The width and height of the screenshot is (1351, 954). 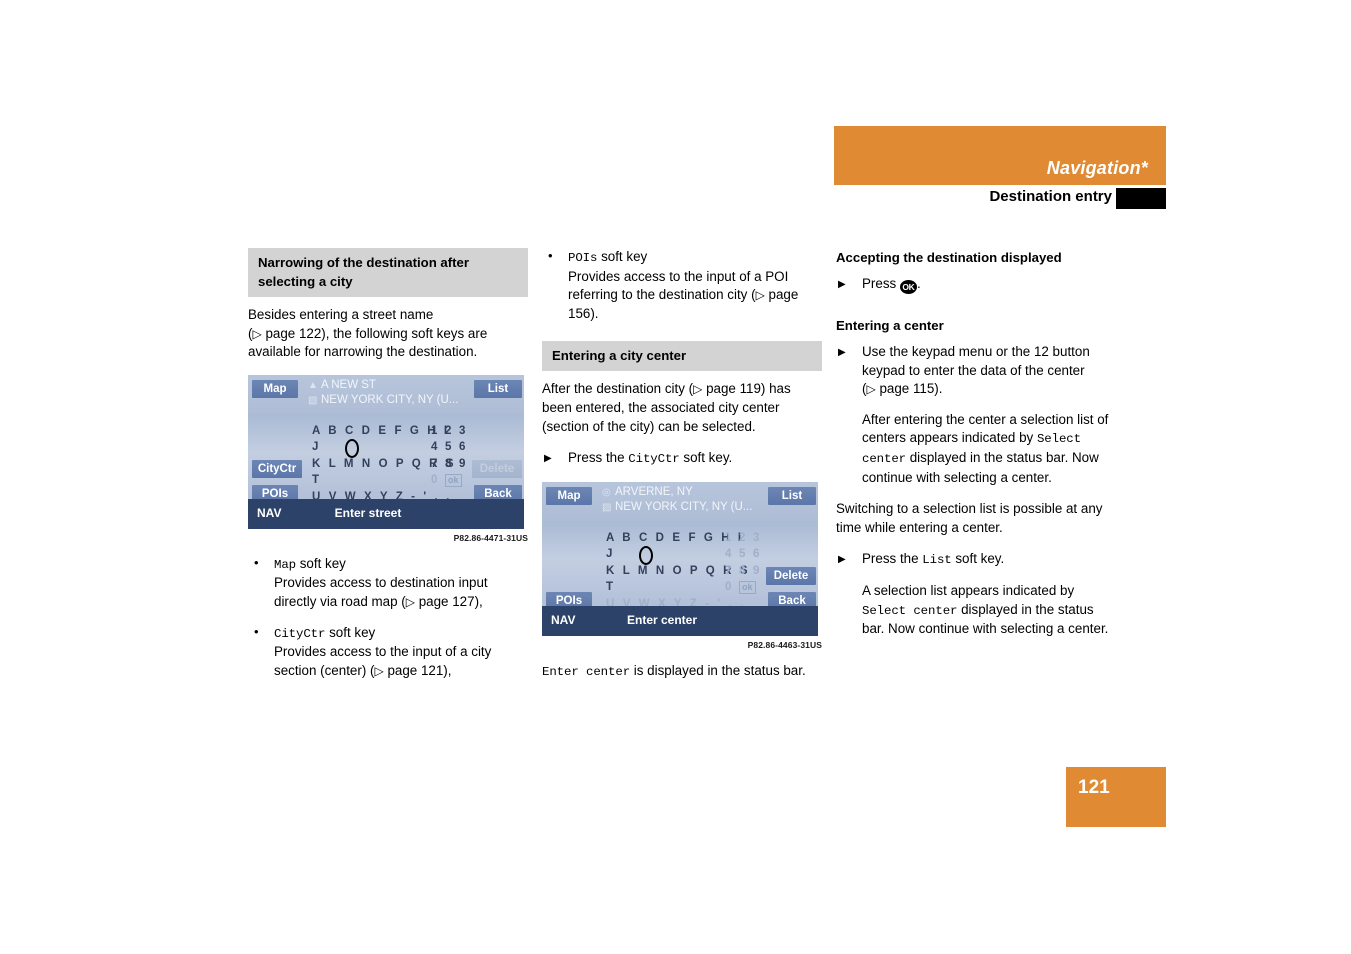 What do you see at coordinates (949, 257) in the screenshot?
I see `head-accepting-destination: Accepting the destination displayed` at bounding box center [949, 257].